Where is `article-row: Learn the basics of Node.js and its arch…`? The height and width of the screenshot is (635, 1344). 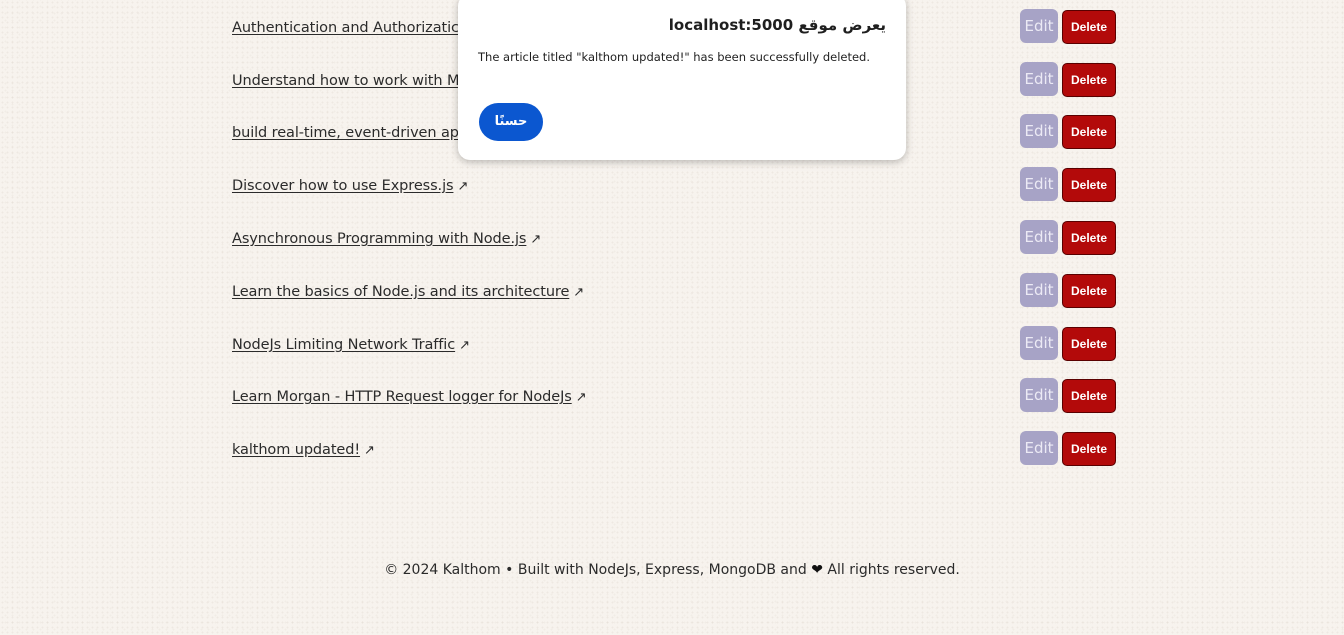
article-row: Learn the basics of Node.js and its arch… is located at coordinates (672, 298).